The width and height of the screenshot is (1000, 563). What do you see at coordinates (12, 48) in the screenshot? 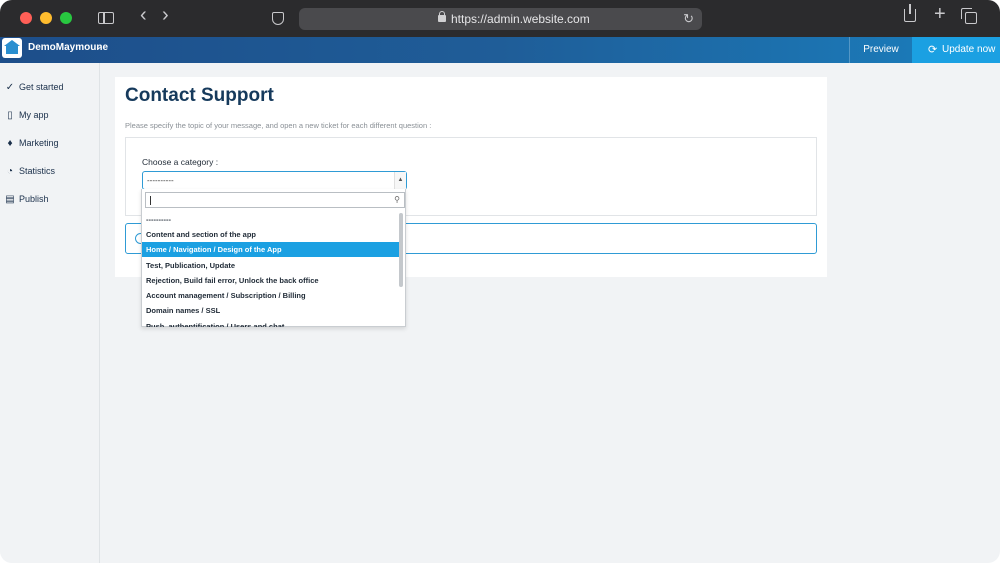
I see `app-home-icon` at bounding box center [12, 48].